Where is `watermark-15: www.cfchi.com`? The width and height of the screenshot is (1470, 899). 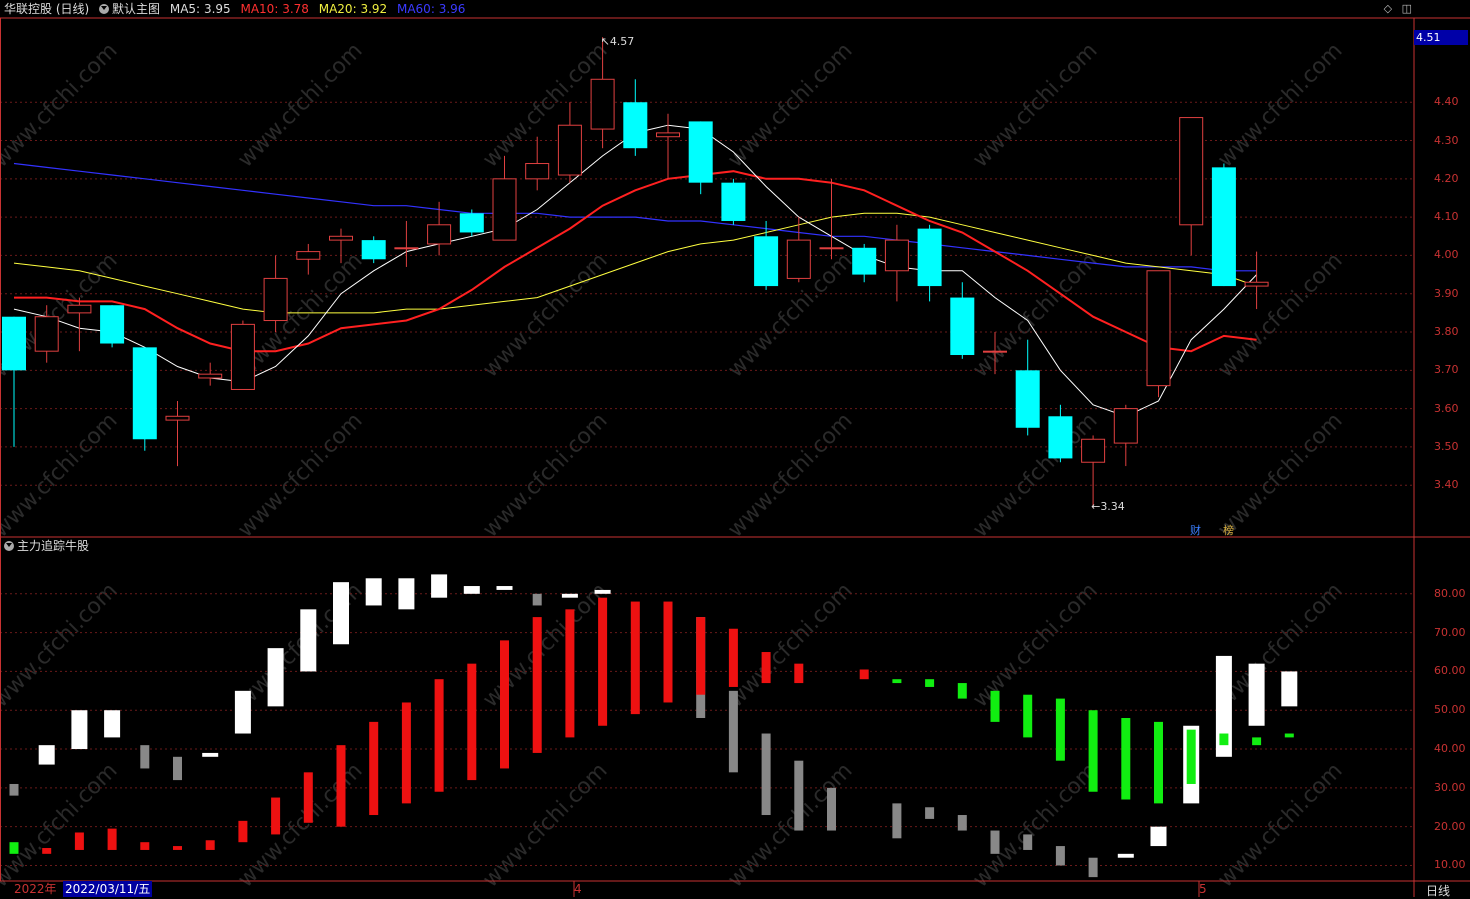
watermark-15: www.cfchi.com is located at coordinates (790, 475).